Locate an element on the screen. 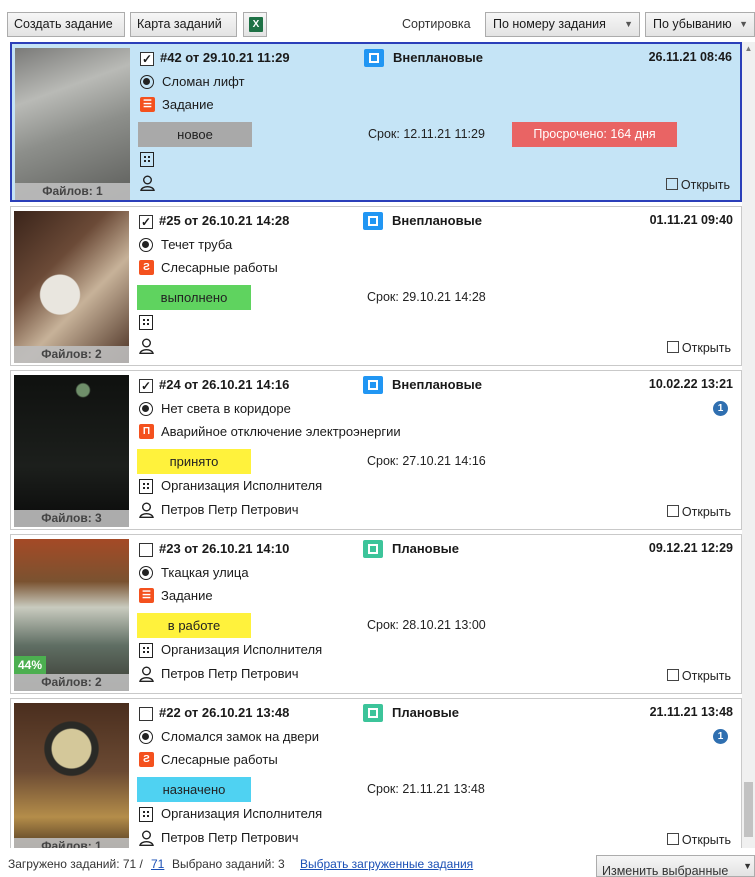 The height and width of the screenshot is (877, 755). sort-field-select: По номеру задания ▼ is located at coordinates (562, 24).